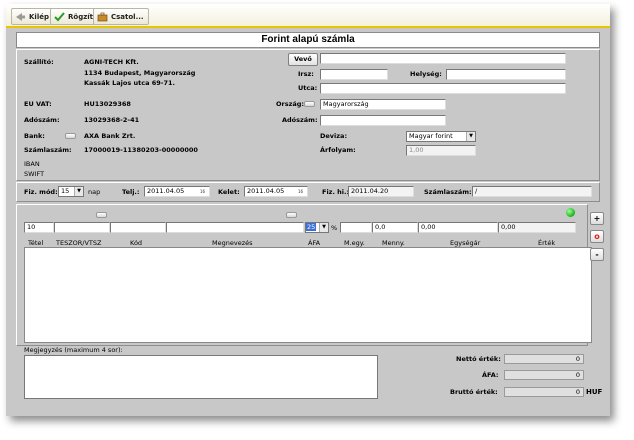 This screenshot has width=634, height=440. What do you see at coordinates (42, 120) in the screenshot?
I see `supplier-tax-label: Adószám:` at bounding box center [42, 120].